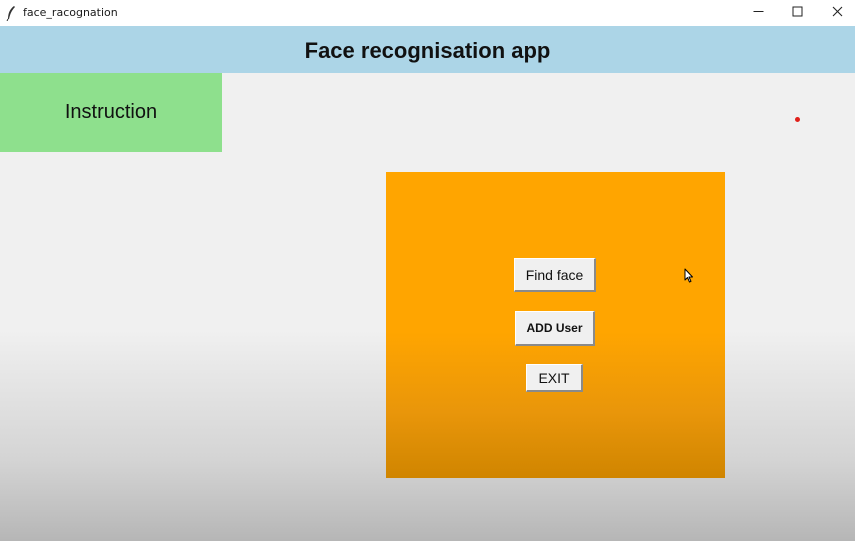  I want to click on minimize-icon, so click(758, 13).